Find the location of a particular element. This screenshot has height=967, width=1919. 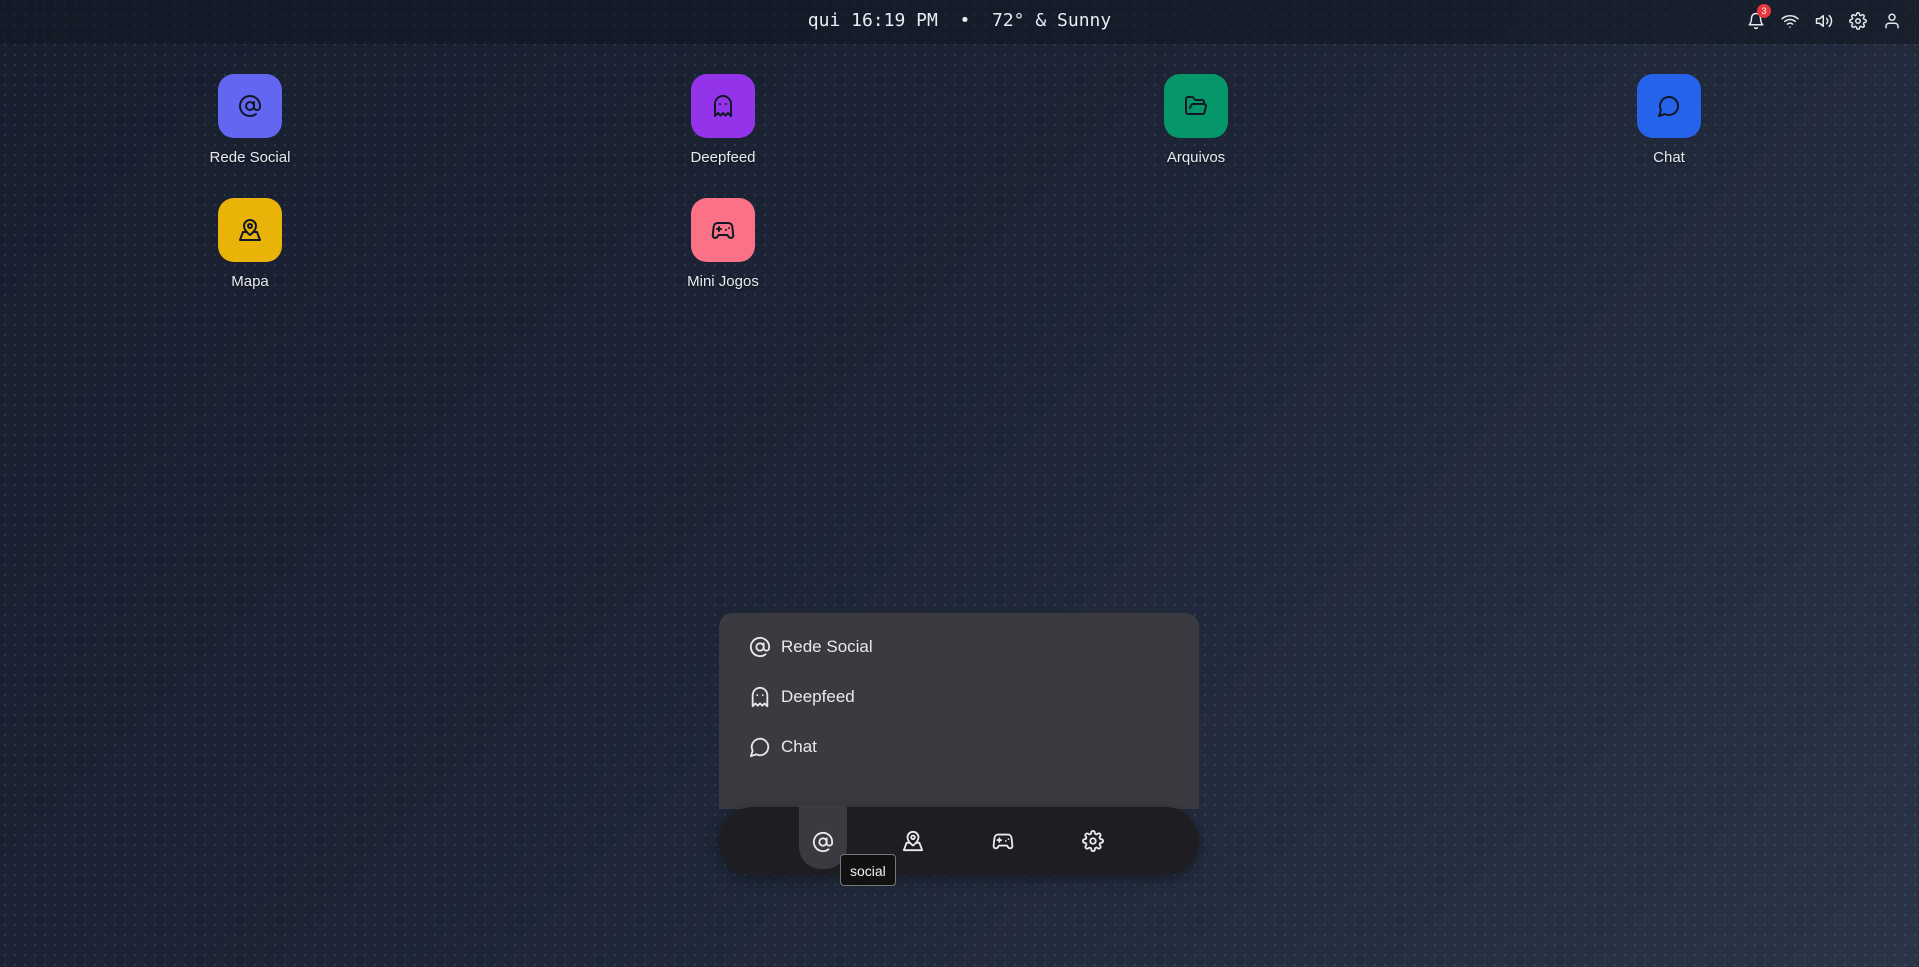

app-mini-jogos: Mini Jogos is located at coordinates (723, 244).